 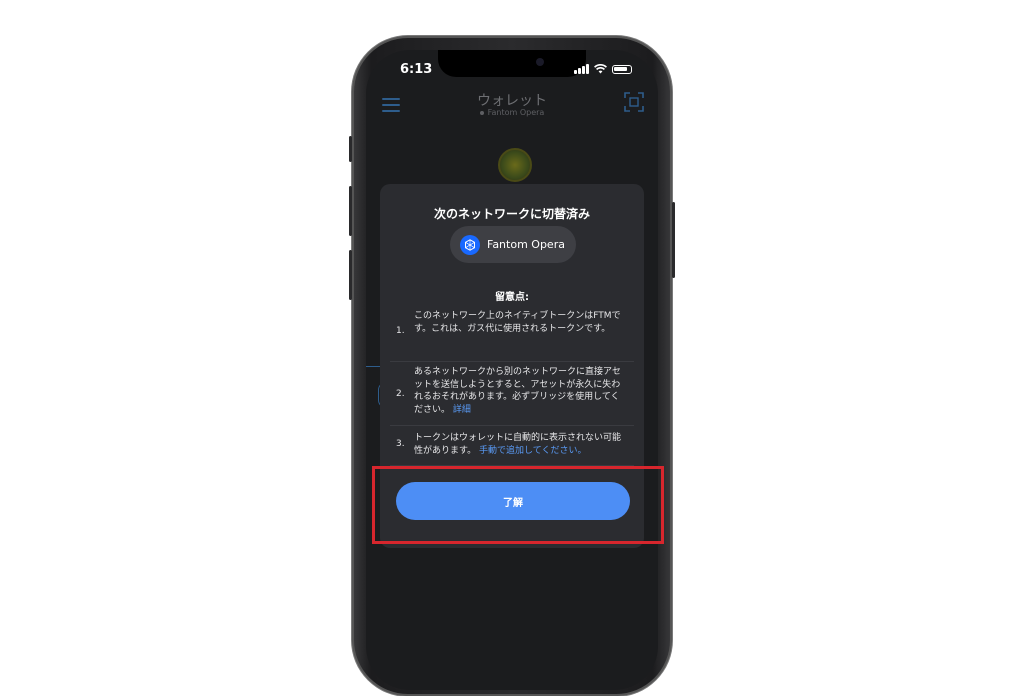 What do you see at coordinates (470, 244) in the screenshot?
I see `fantom-logo-icon` at bounding box center [470, 244].